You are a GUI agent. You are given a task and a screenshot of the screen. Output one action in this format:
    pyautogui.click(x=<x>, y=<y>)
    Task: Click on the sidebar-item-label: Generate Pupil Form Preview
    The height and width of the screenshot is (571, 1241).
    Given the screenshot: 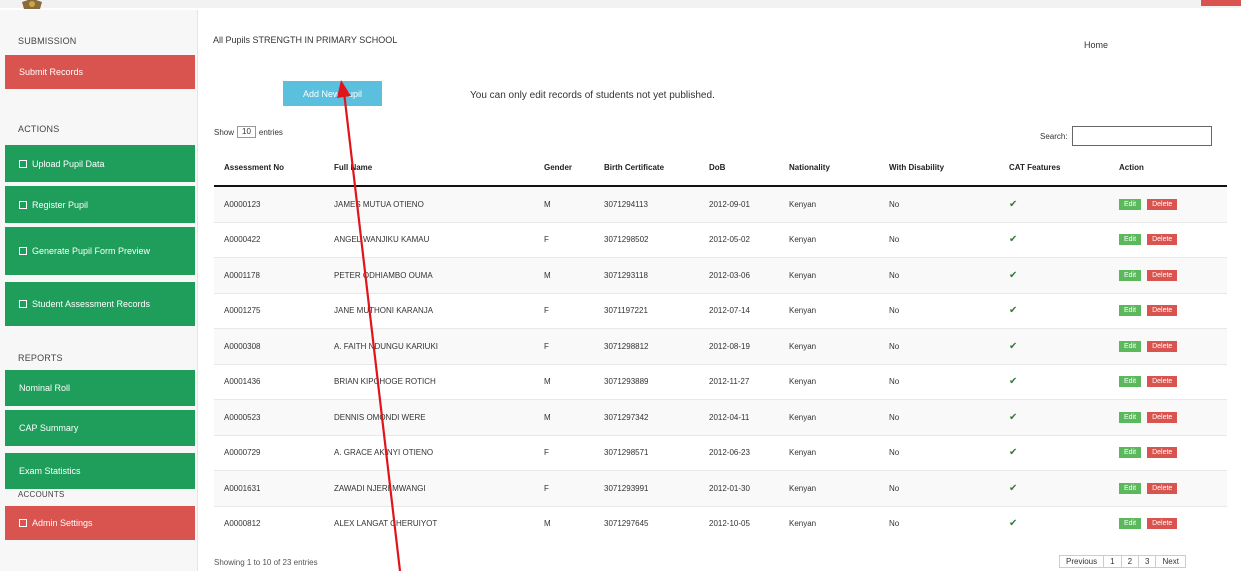 What is the action you would take?
    pyautogui.click(x=91, y=251)
    